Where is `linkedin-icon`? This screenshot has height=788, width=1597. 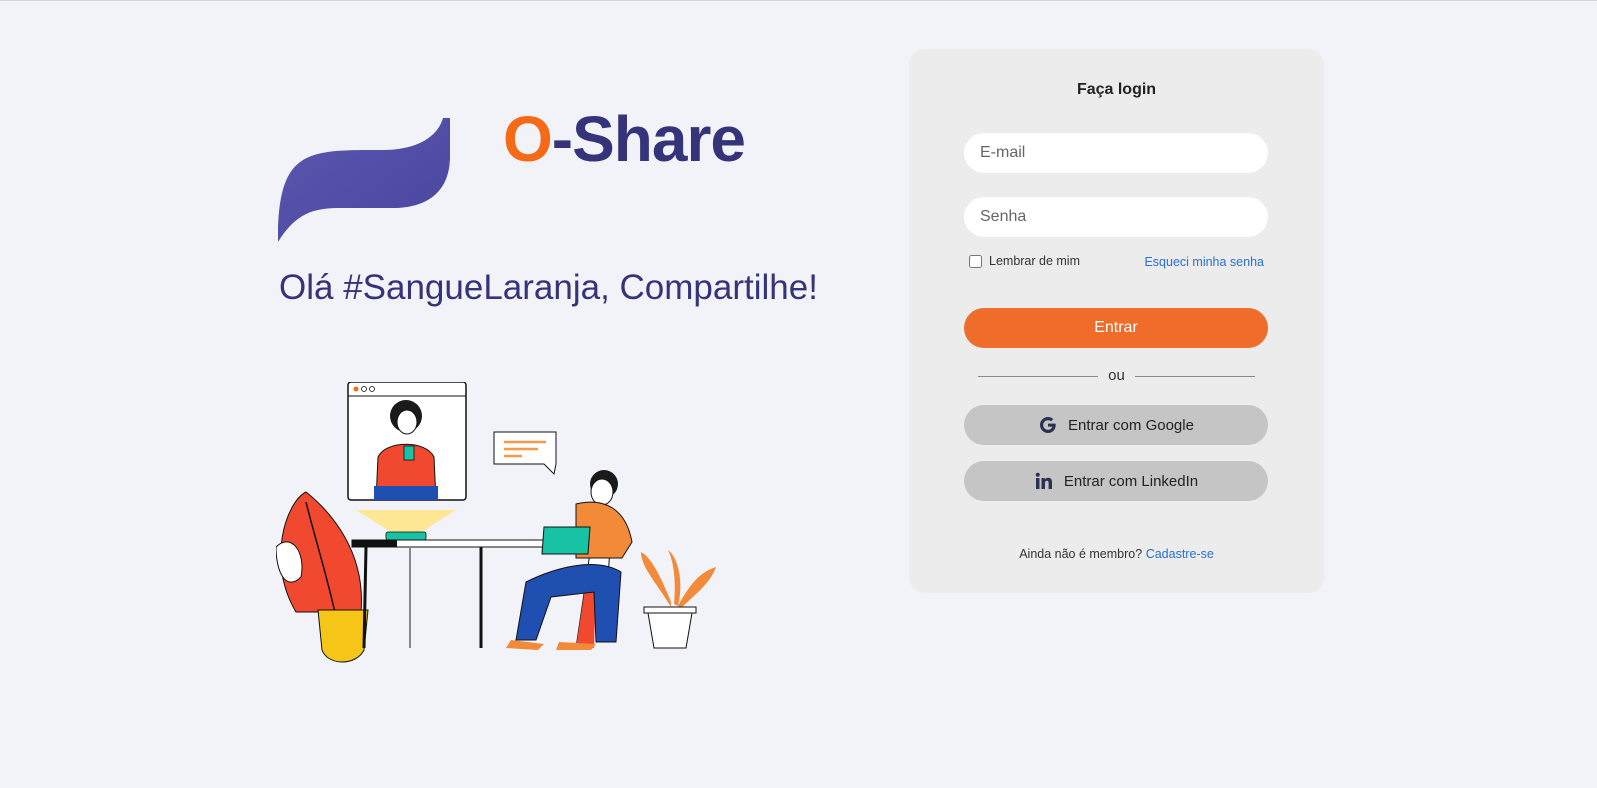 linkedin-icon is located at coordinates (1044, 481).